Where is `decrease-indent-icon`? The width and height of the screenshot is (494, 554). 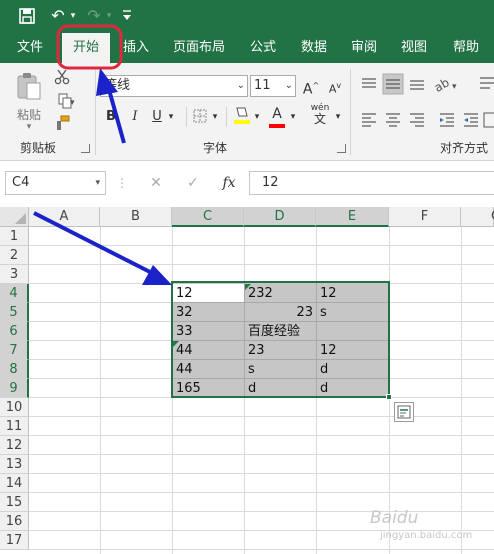
decrease-indent-icon is located at coordinates (447, 120).